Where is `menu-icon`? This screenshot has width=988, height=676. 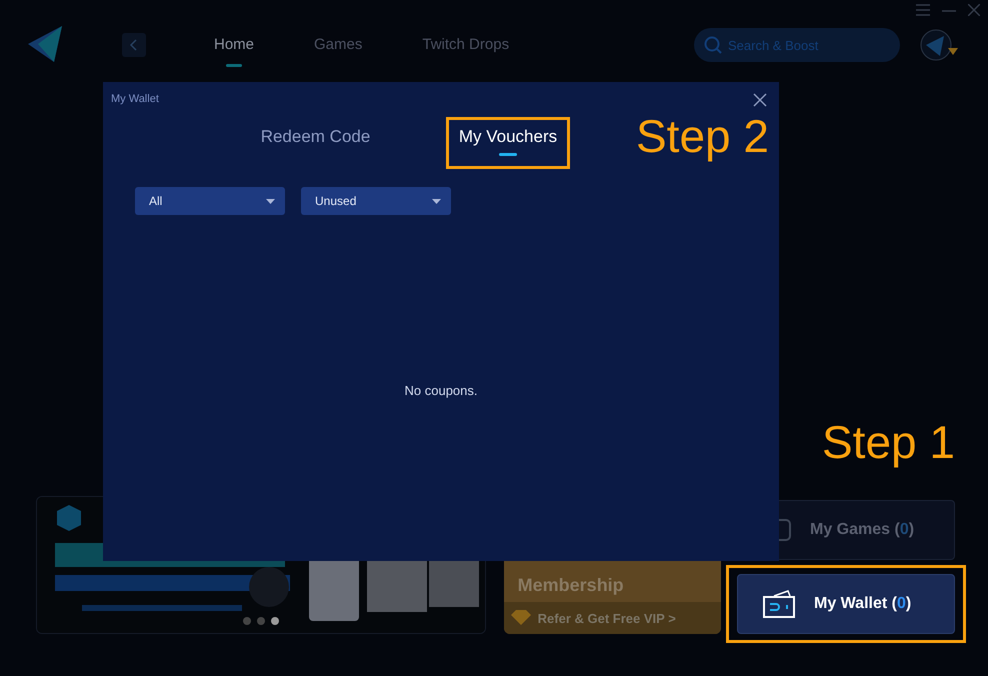 menu-icon is located at coordinates (923, 10).